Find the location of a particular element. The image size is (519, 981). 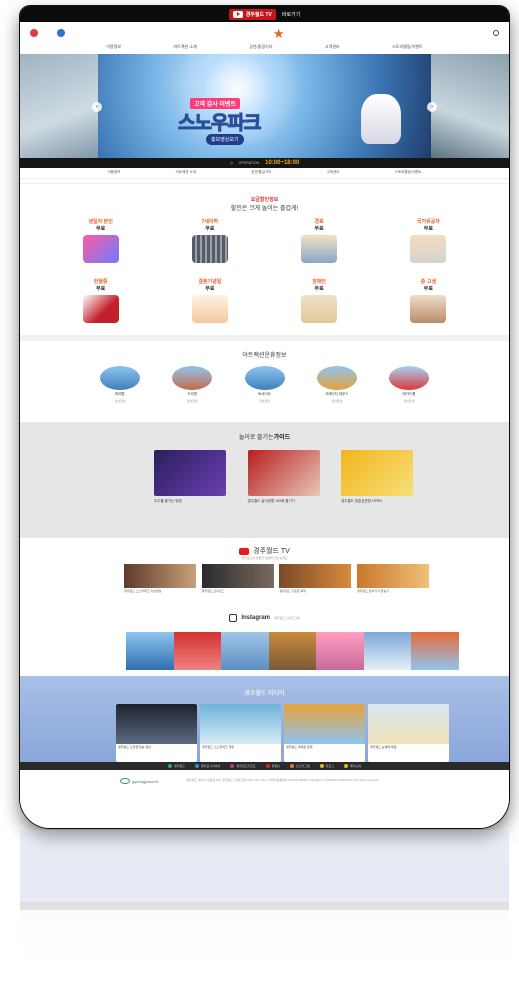

main-nav: 이용정보 어트랙션 소개 공연/즐길거리 고객센터 스토리텔링/이벤트 is located at coordinates (264, 49).